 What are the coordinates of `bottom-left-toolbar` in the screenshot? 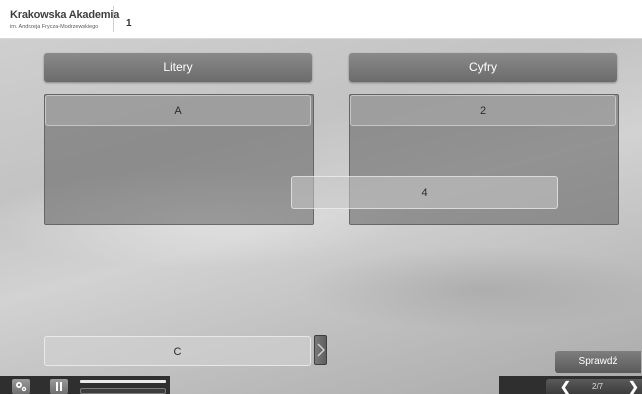 It's located at (85, 385).